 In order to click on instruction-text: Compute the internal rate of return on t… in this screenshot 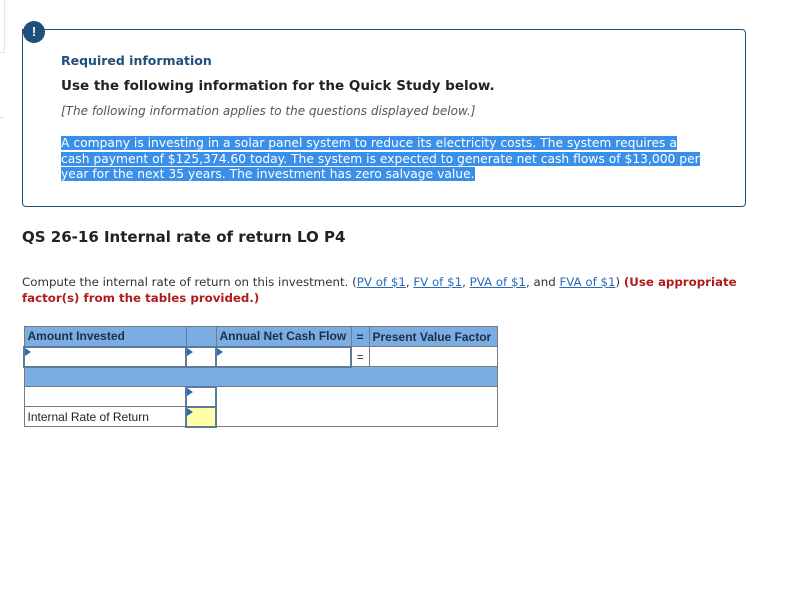, I will do `click(189, 282)`.